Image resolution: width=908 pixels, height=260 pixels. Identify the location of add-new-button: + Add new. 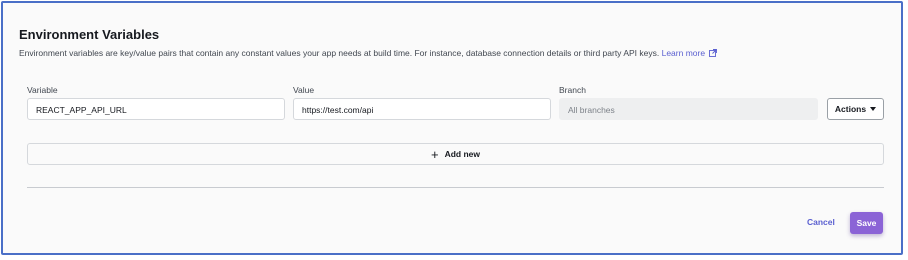
(455, 154).